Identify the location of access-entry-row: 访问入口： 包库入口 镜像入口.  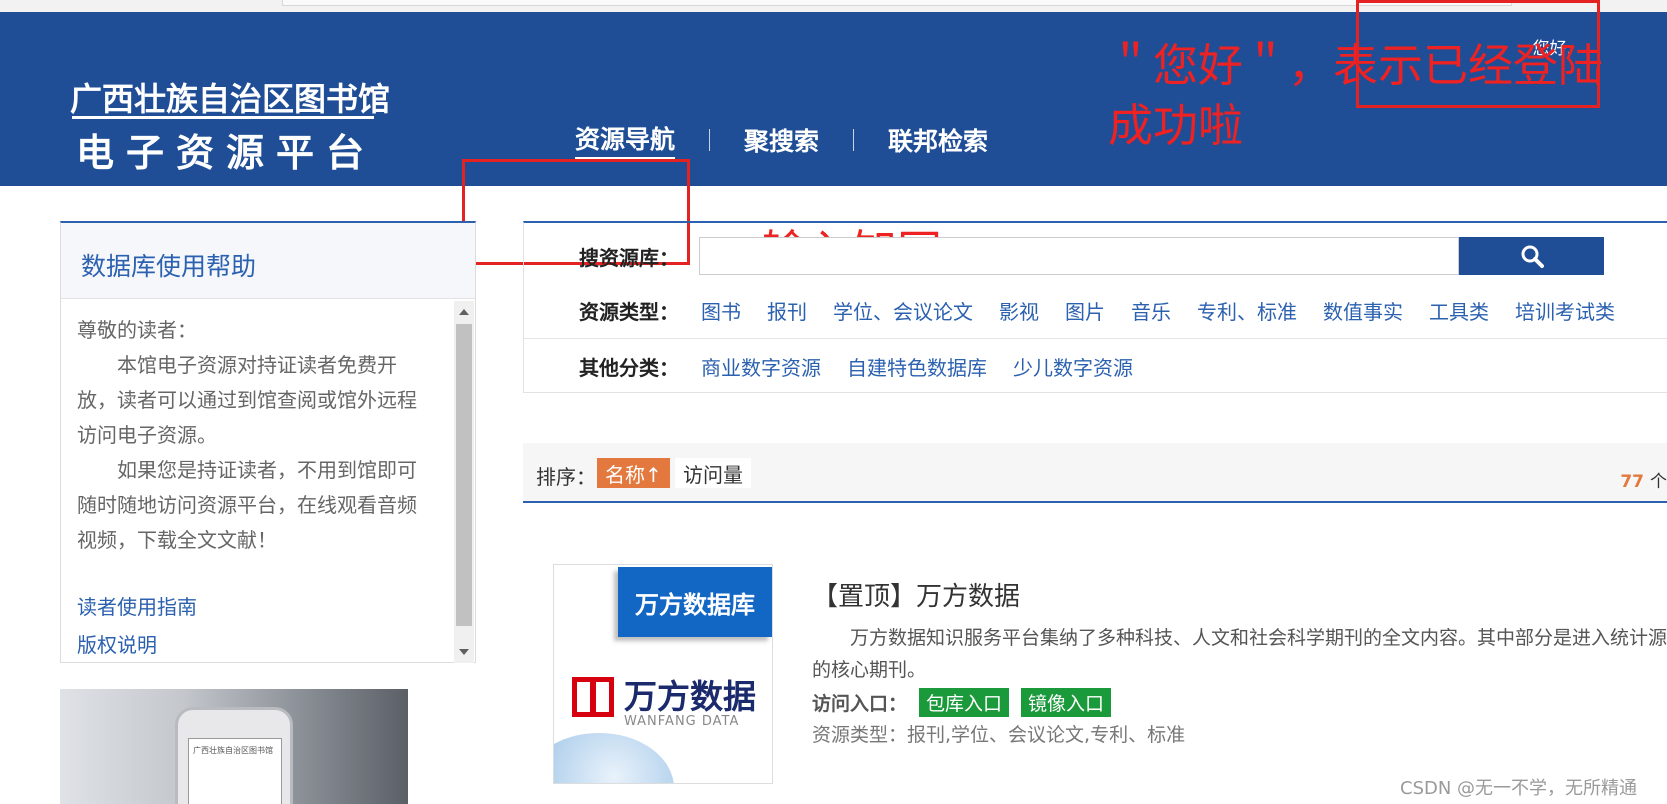
(962, 702).